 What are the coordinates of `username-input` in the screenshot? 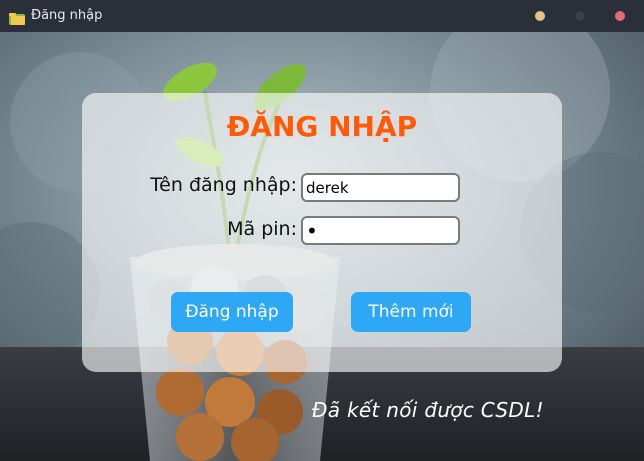 It's located at (380, 187).